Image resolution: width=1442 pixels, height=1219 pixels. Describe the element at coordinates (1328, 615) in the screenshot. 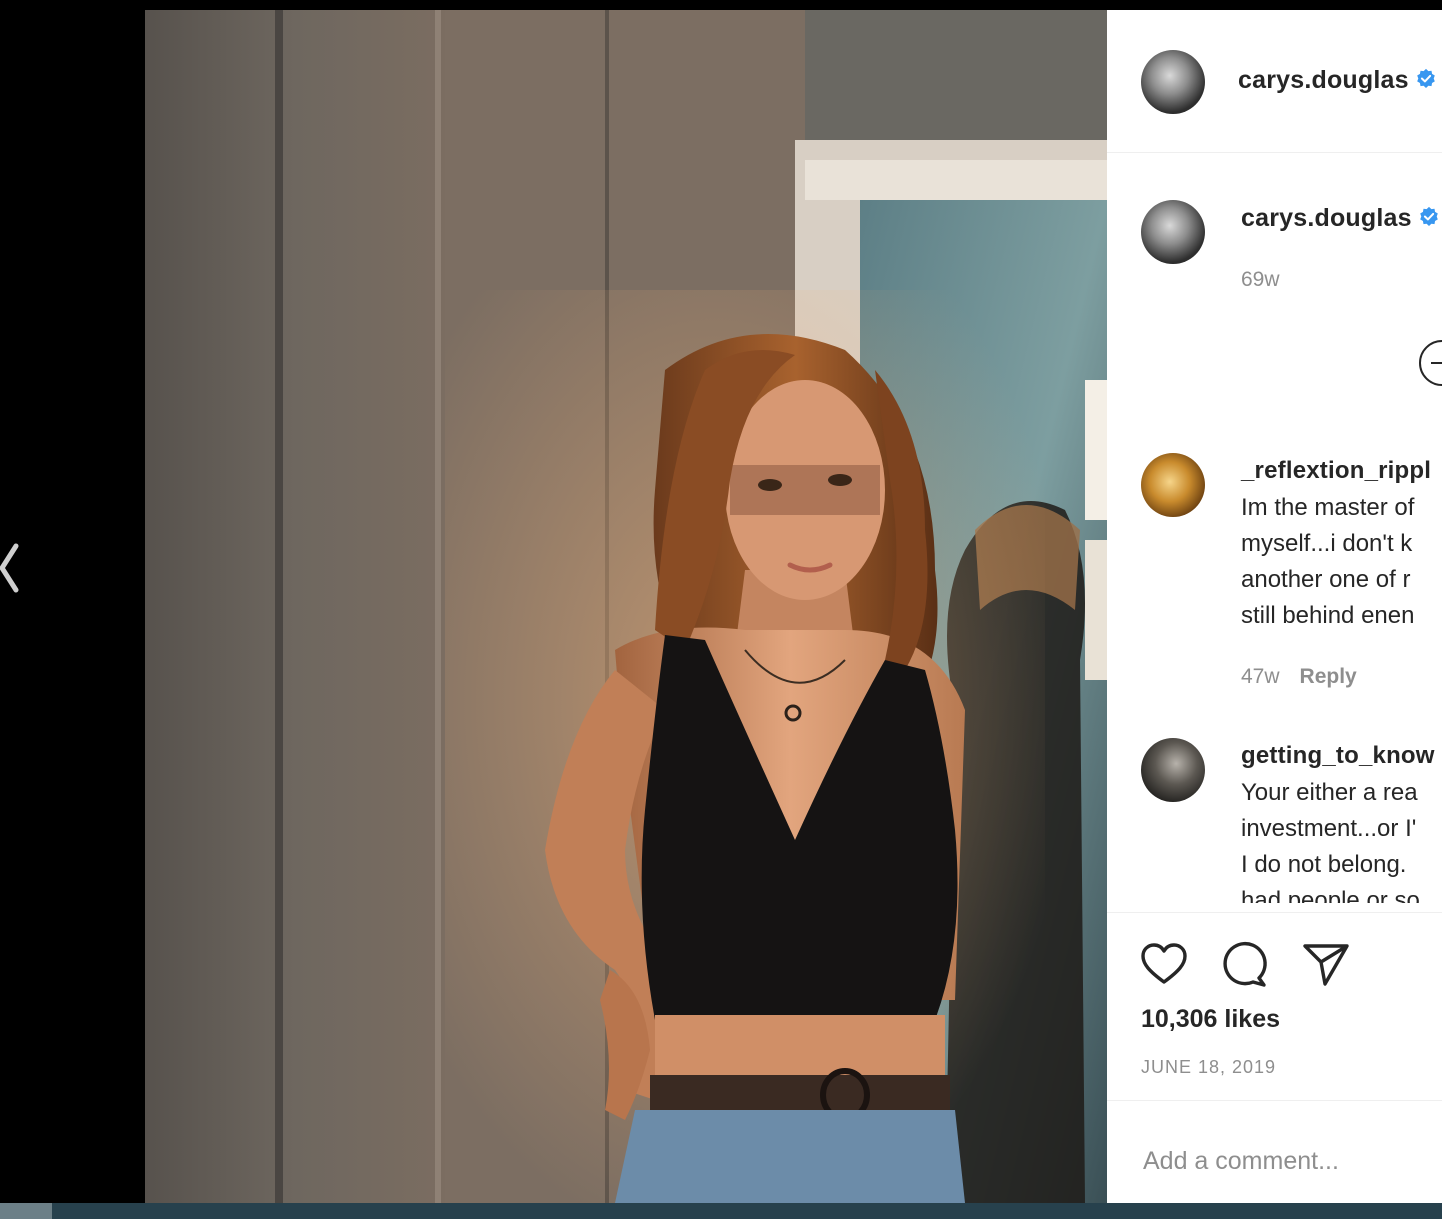

I see `comment-line: still behind enen` at that location.